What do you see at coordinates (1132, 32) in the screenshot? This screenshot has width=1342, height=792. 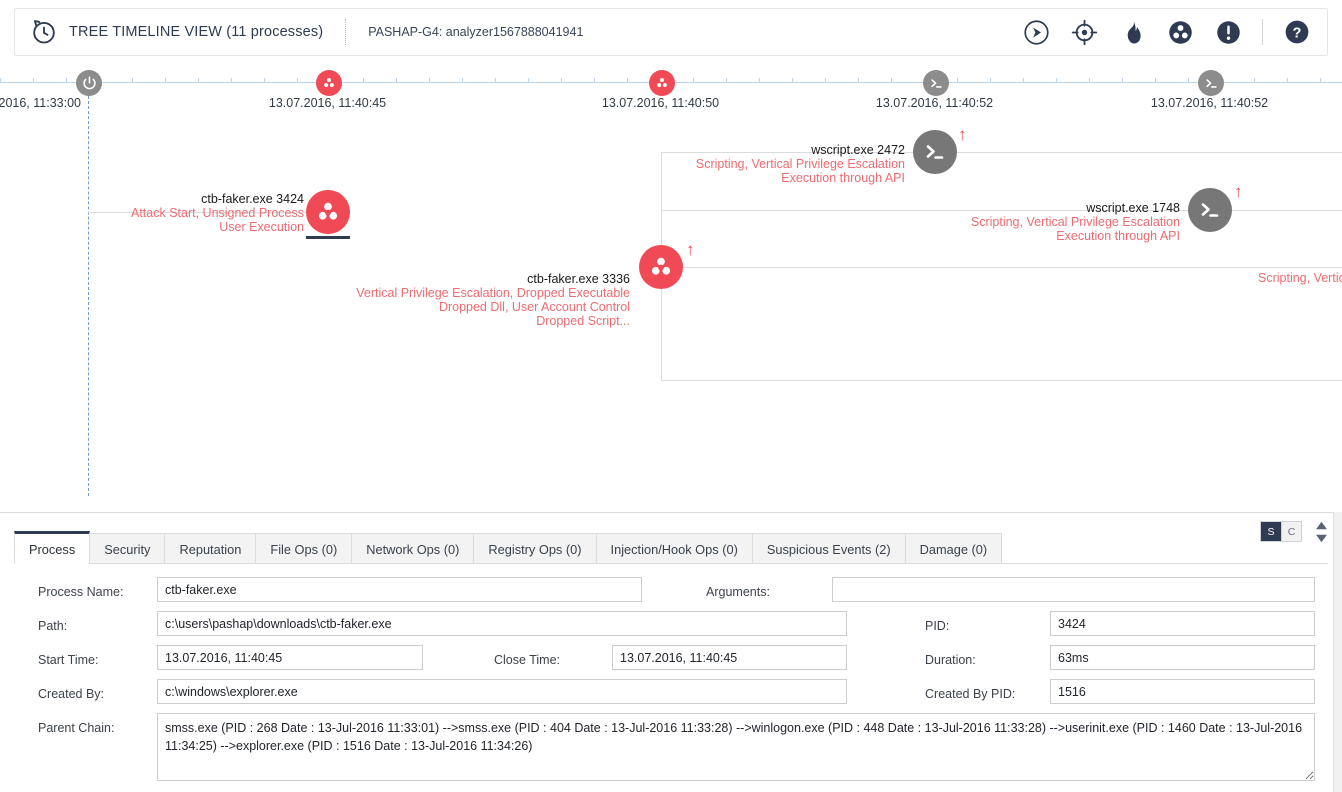 I see `flame-icon` at bounding box center [1132, 32].